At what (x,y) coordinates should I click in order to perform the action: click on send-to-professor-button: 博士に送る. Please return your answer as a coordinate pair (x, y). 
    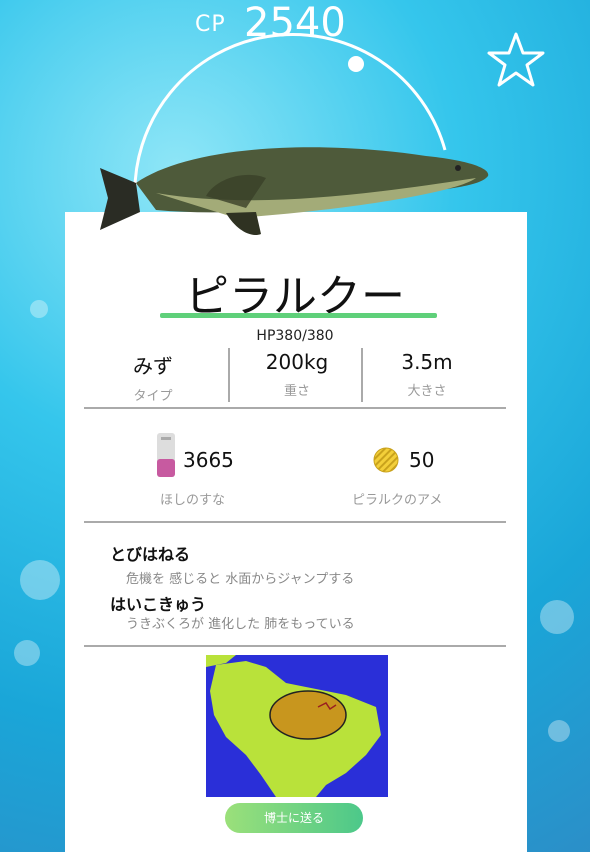
    Looking at the image, I should click on (294, 818).